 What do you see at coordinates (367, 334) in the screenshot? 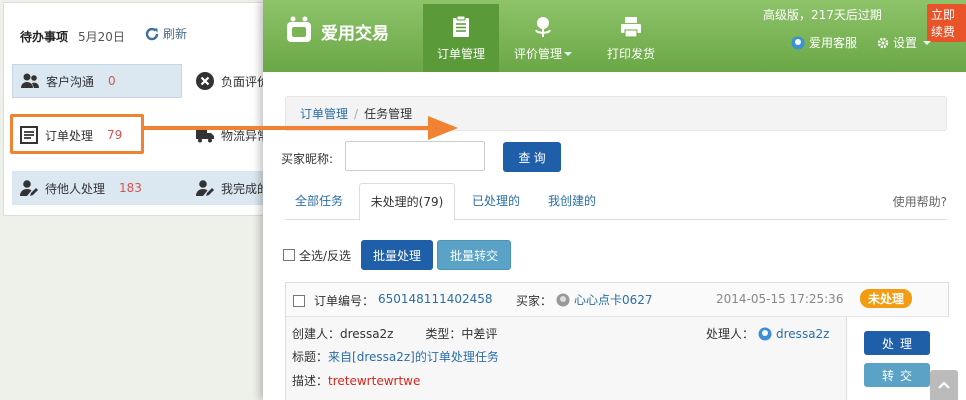
I see `creator-value: dressa2z` at bounding box center [367, 334].